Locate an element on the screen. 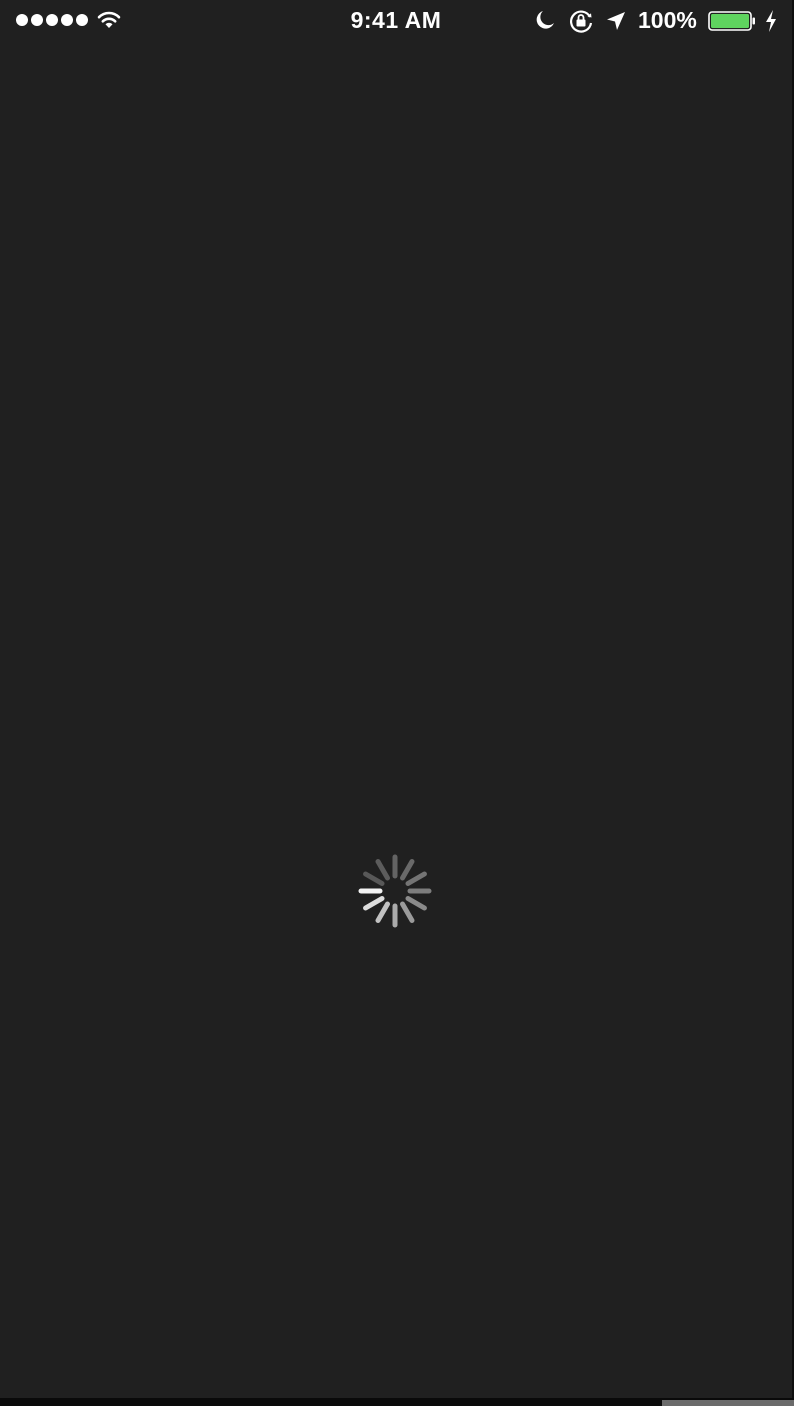 This screenshot has height=1406, width=794. bottom-edge-bar is located at coordinates (728, 1403).